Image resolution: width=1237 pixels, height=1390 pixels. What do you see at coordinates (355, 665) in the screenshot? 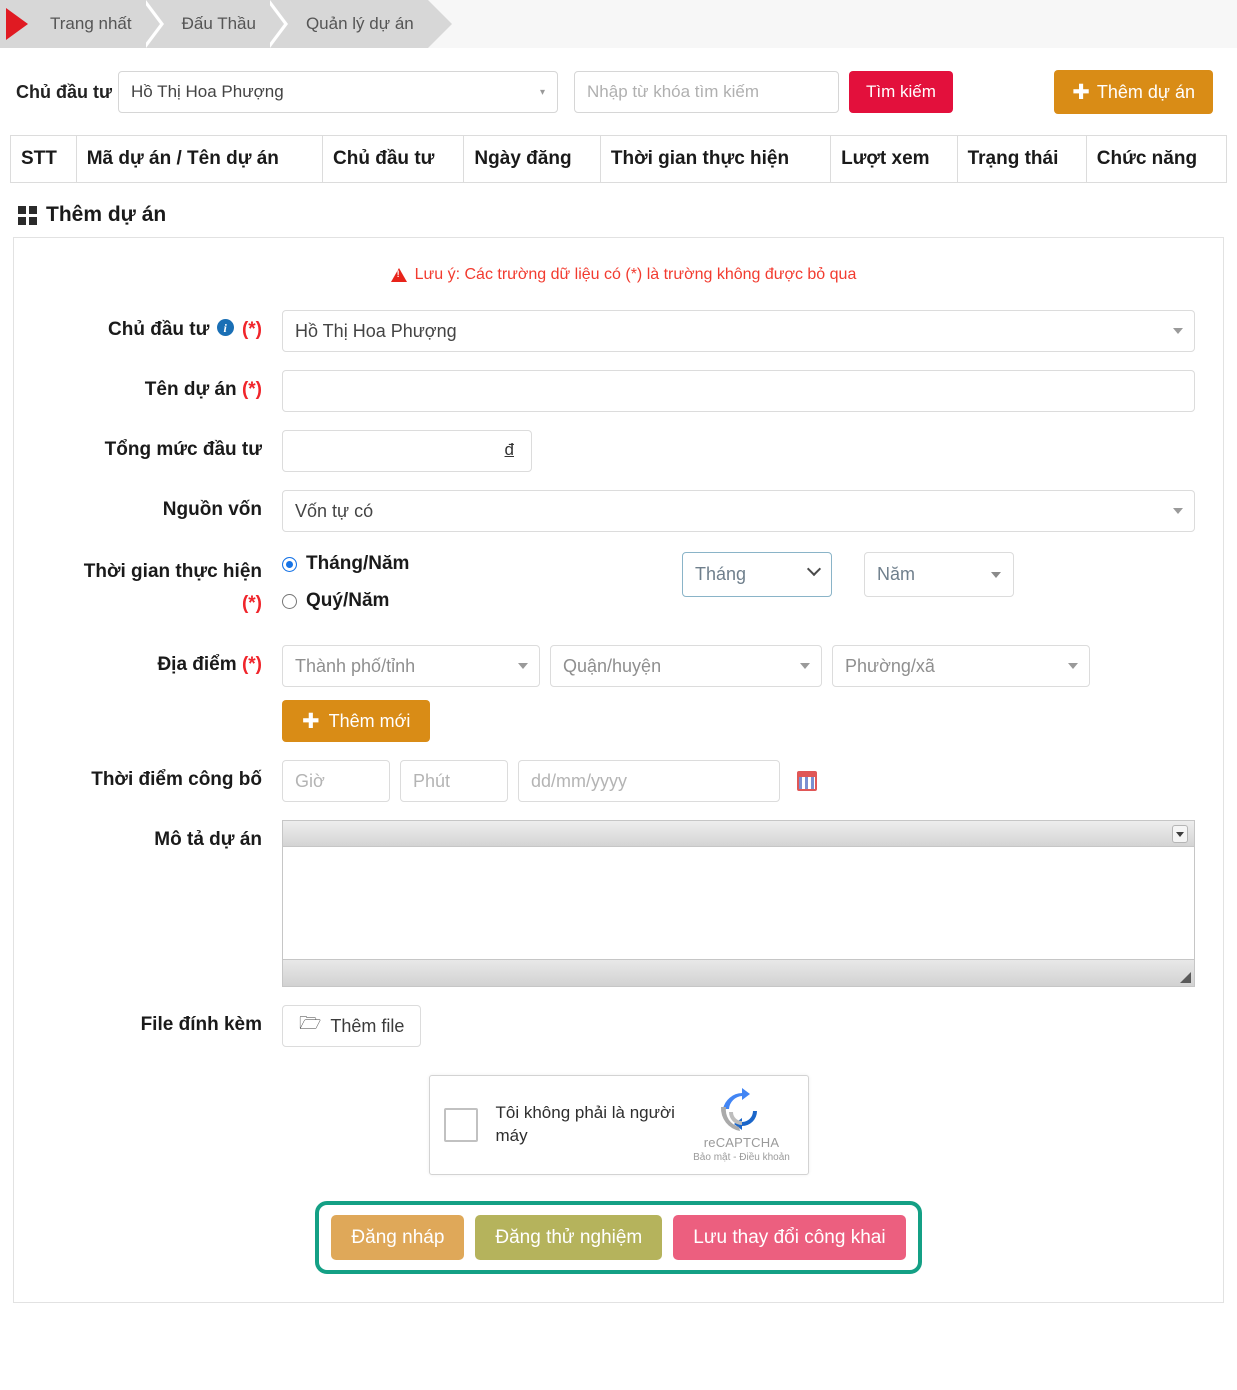
I see `province-select-value: Thành phố/tỉnh` at bounding box center [355, 665].